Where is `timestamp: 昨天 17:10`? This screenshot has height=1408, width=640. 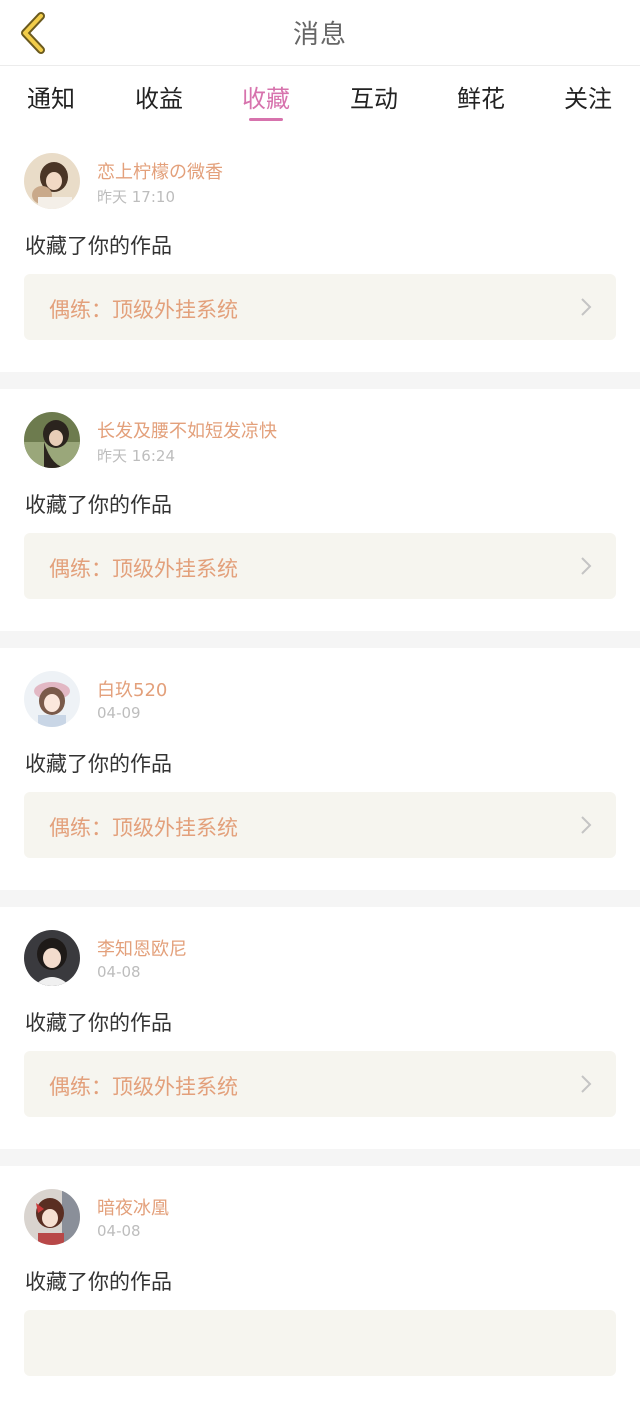
timestamp: 昨天 17:10 is located at coordinates (136, 197).